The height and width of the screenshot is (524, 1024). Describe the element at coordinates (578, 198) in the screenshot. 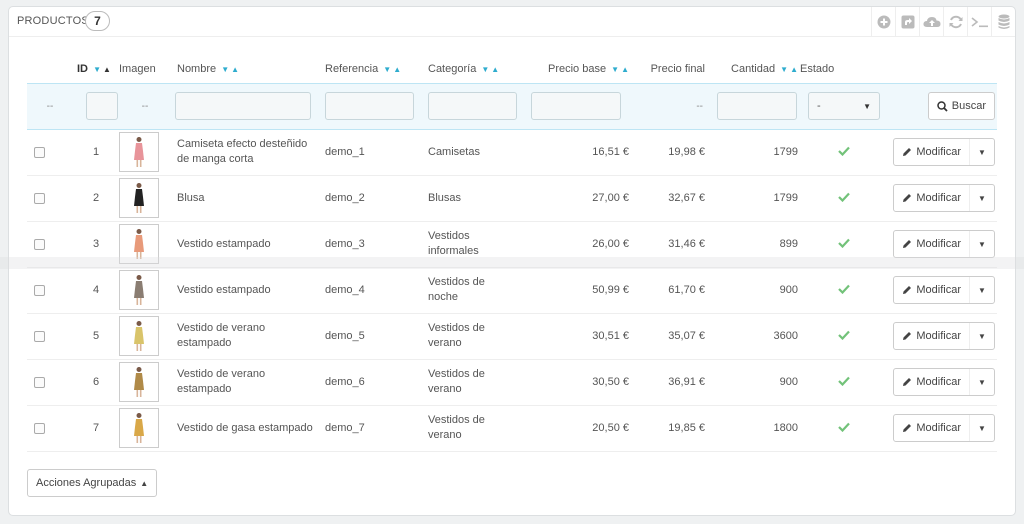

I see `cell-base-price: 27,00 €` at that location.